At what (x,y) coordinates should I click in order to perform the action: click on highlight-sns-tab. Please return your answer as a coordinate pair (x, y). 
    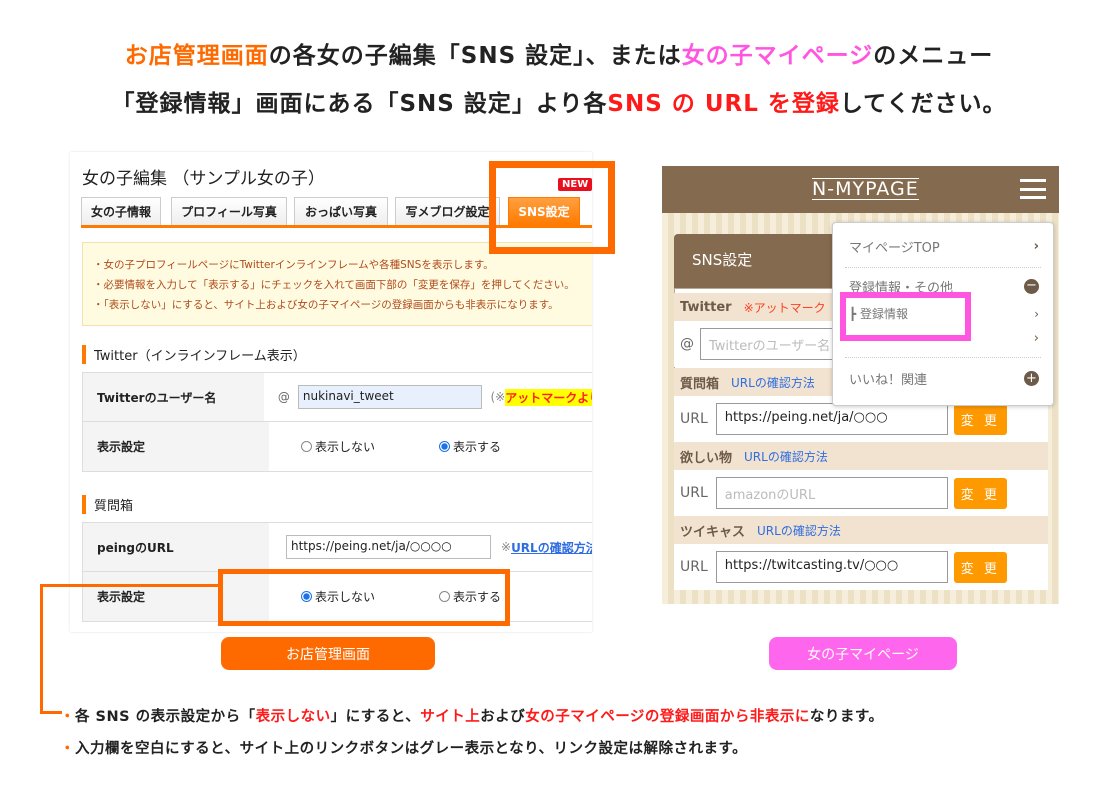
    Looking at the image, I should click on (552, 207).